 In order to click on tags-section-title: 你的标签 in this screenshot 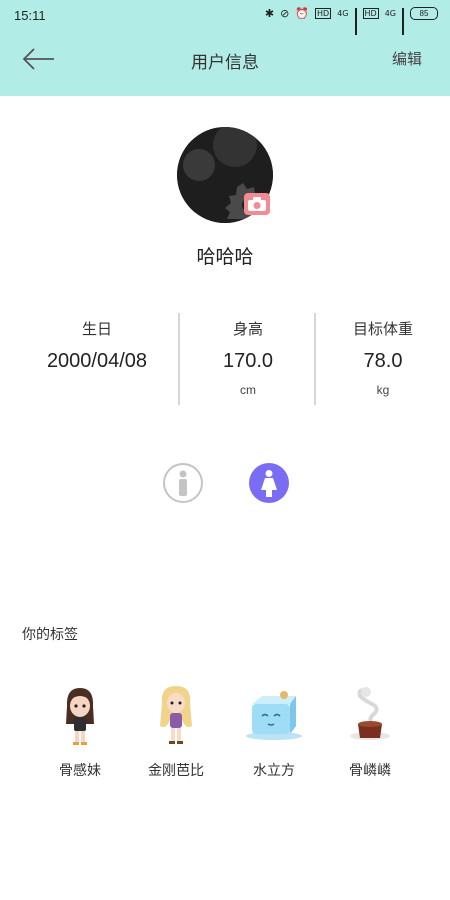, I will do `click(50, 635)`.